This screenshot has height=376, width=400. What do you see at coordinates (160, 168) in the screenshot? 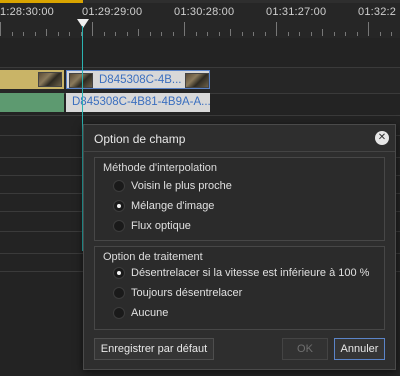
I see `group-title: Méthode d'interpolation` at bounding box center [160, 168].